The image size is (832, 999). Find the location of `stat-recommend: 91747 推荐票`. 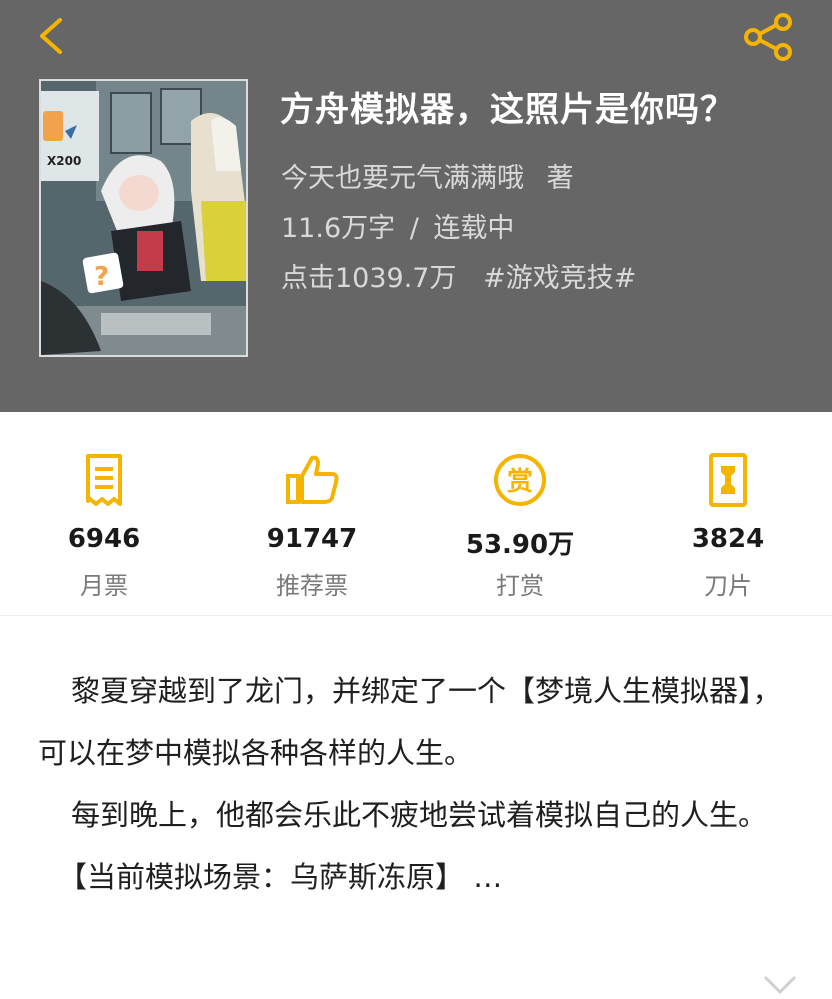

stat-recommend: 91747 推荐票 is located at coordinates (312, 514).